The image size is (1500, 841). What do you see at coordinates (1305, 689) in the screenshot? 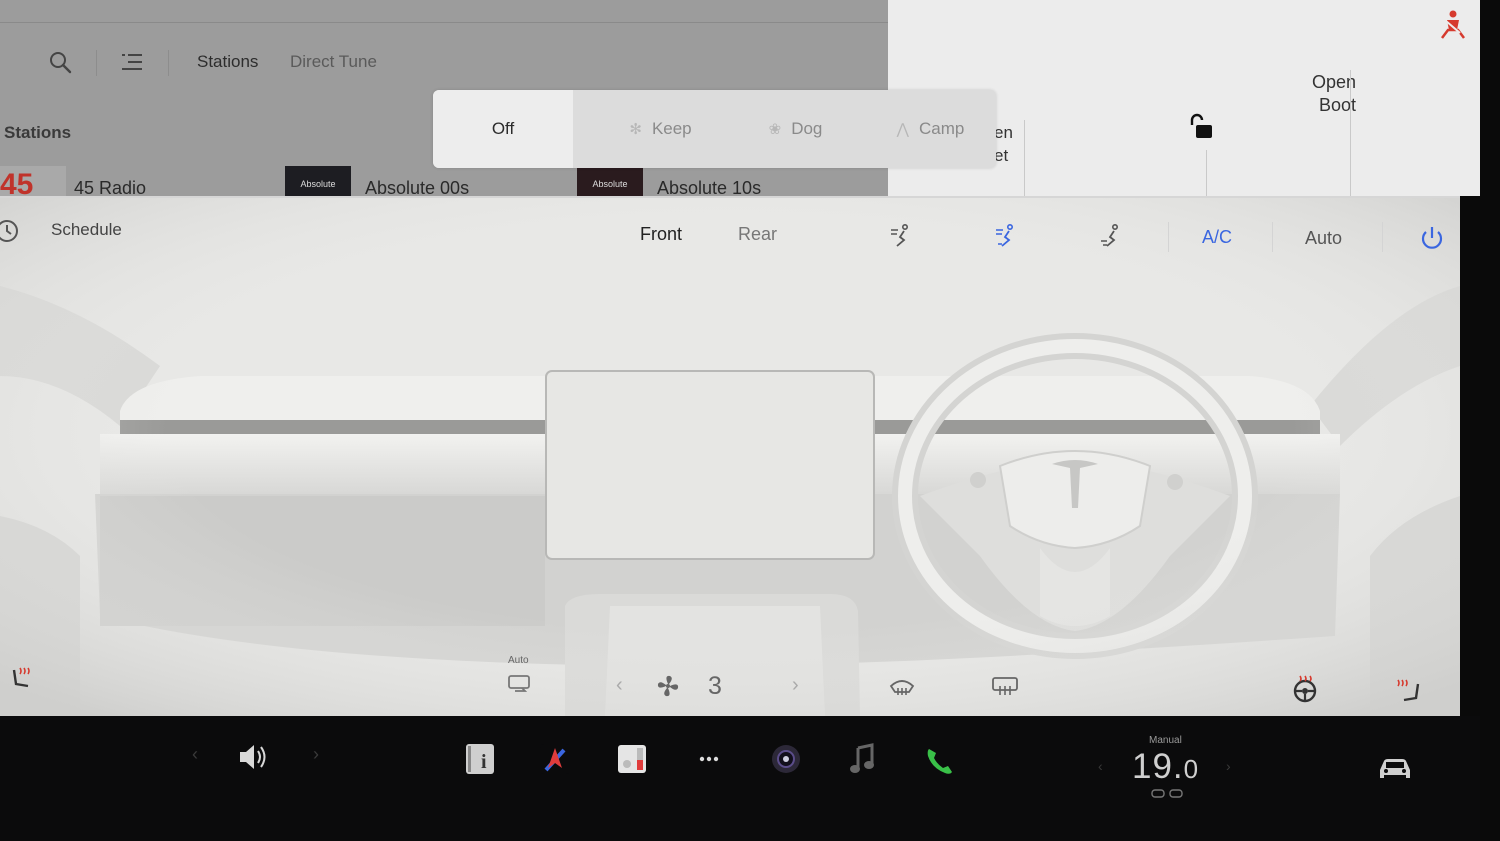
I see `steering-wheel-heater-icon` at bounding box center [1305, 689].